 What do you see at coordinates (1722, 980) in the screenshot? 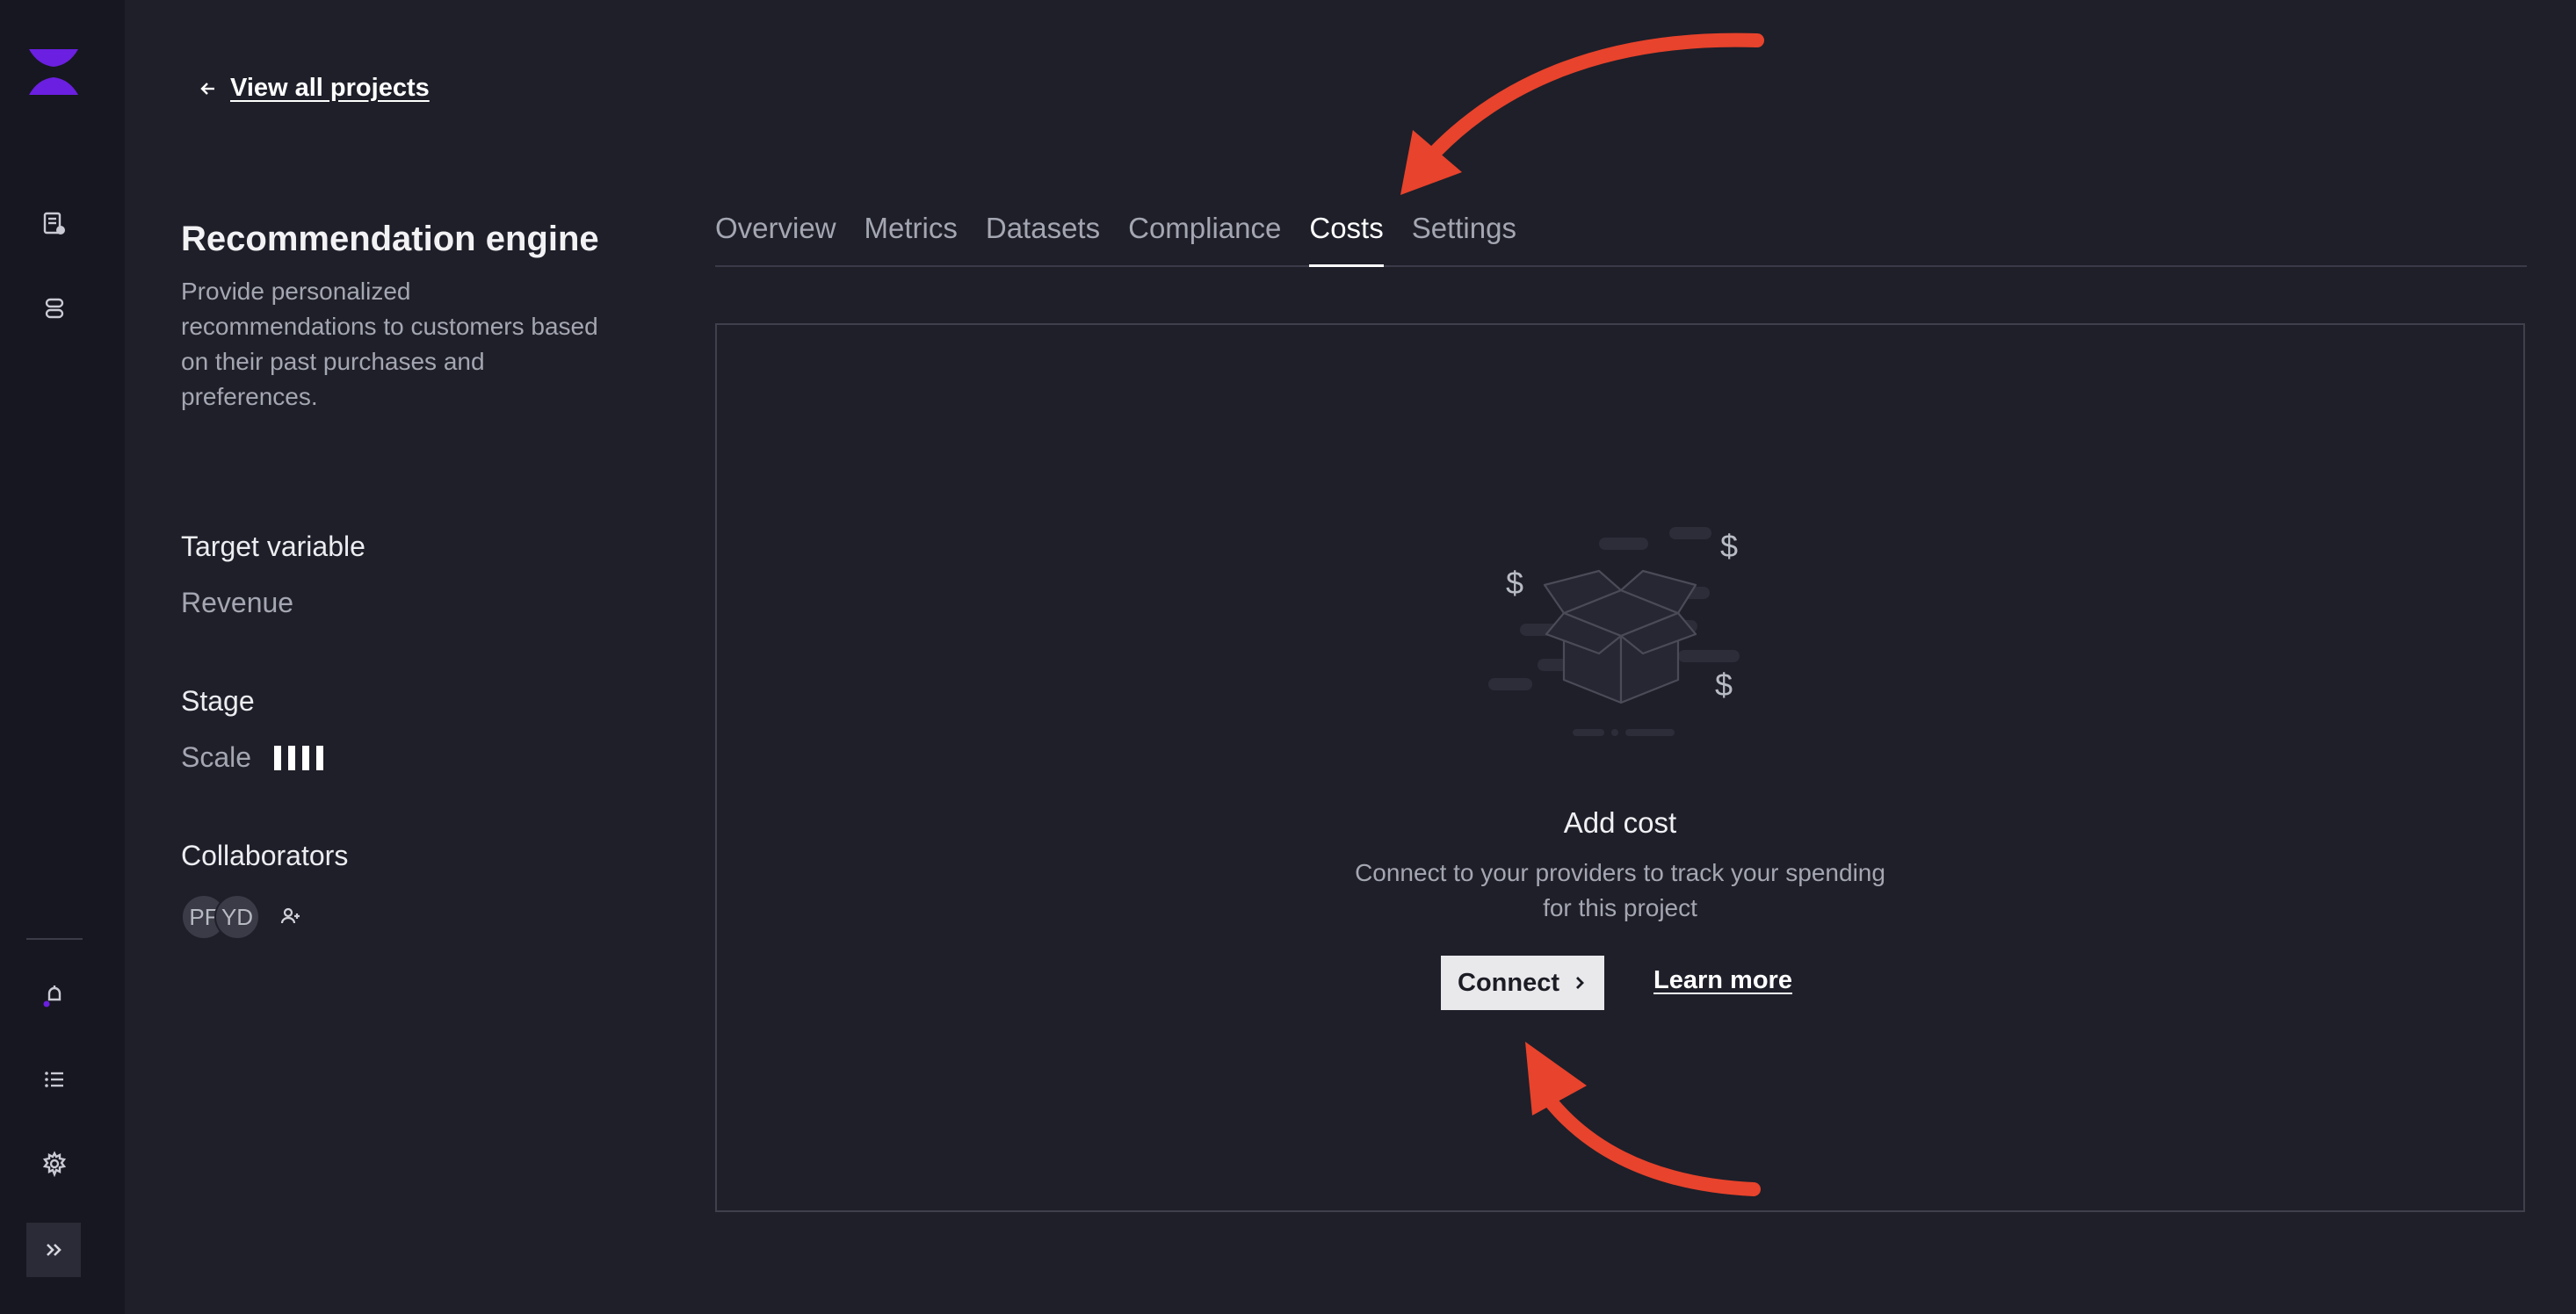
I see `learn-more-link: Learn more` at bounding box center [1722, 980].